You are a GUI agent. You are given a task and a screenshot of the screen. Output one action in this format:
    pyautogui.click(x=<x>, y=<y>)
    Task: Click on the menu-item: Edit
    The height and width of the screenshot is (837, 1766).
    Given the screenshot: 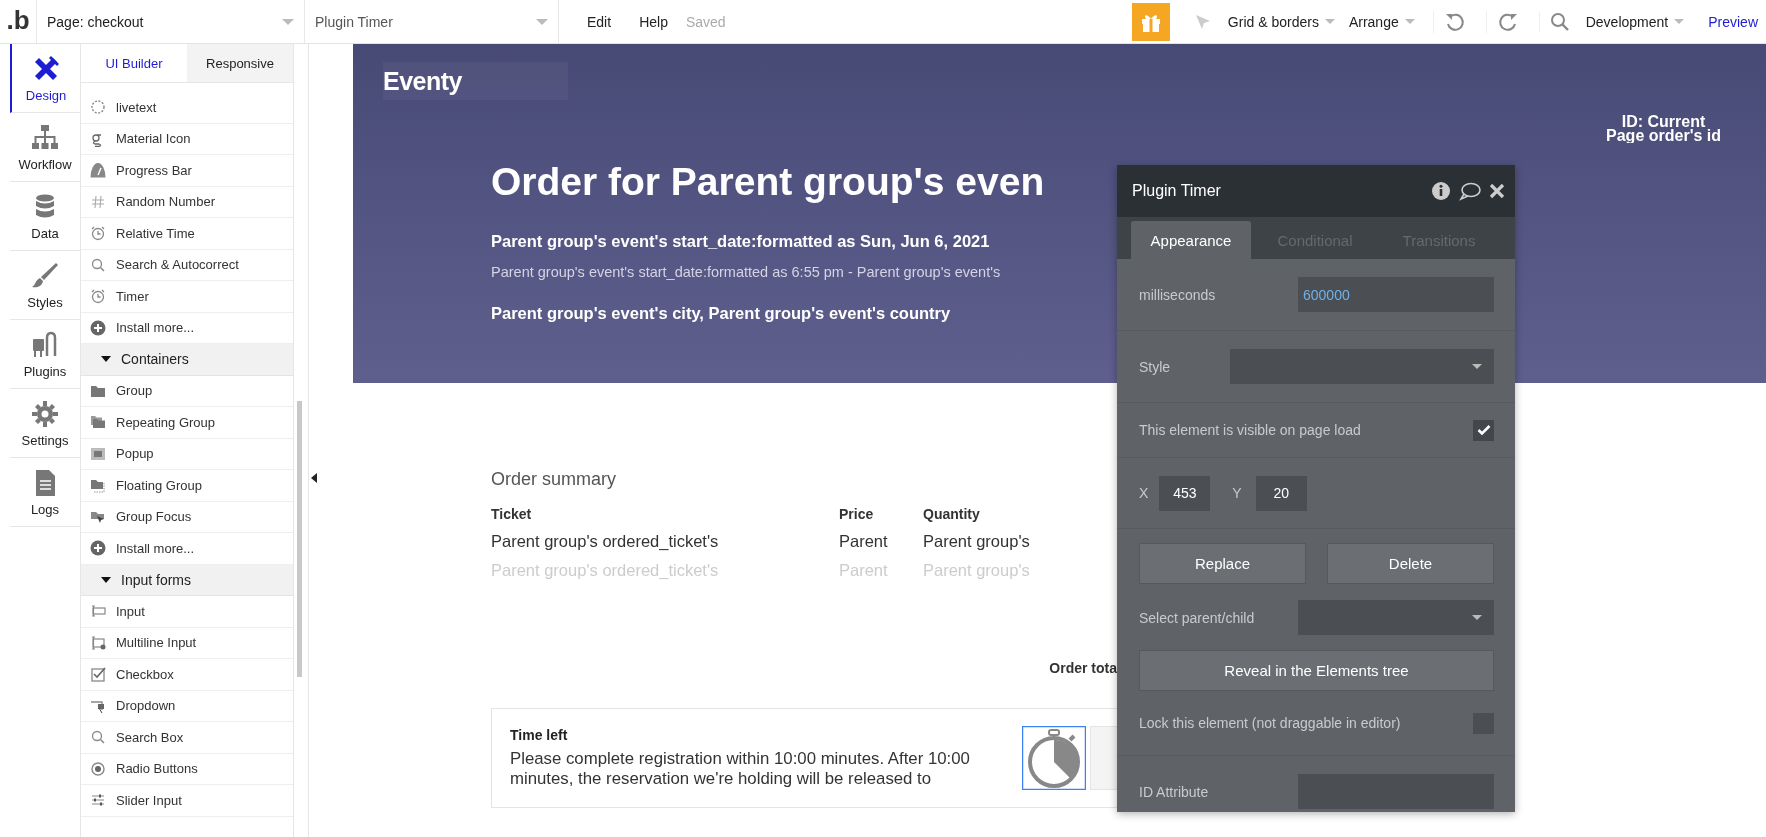 What is the action you would take?
    pyautogui.click(x=599, y=21)
    